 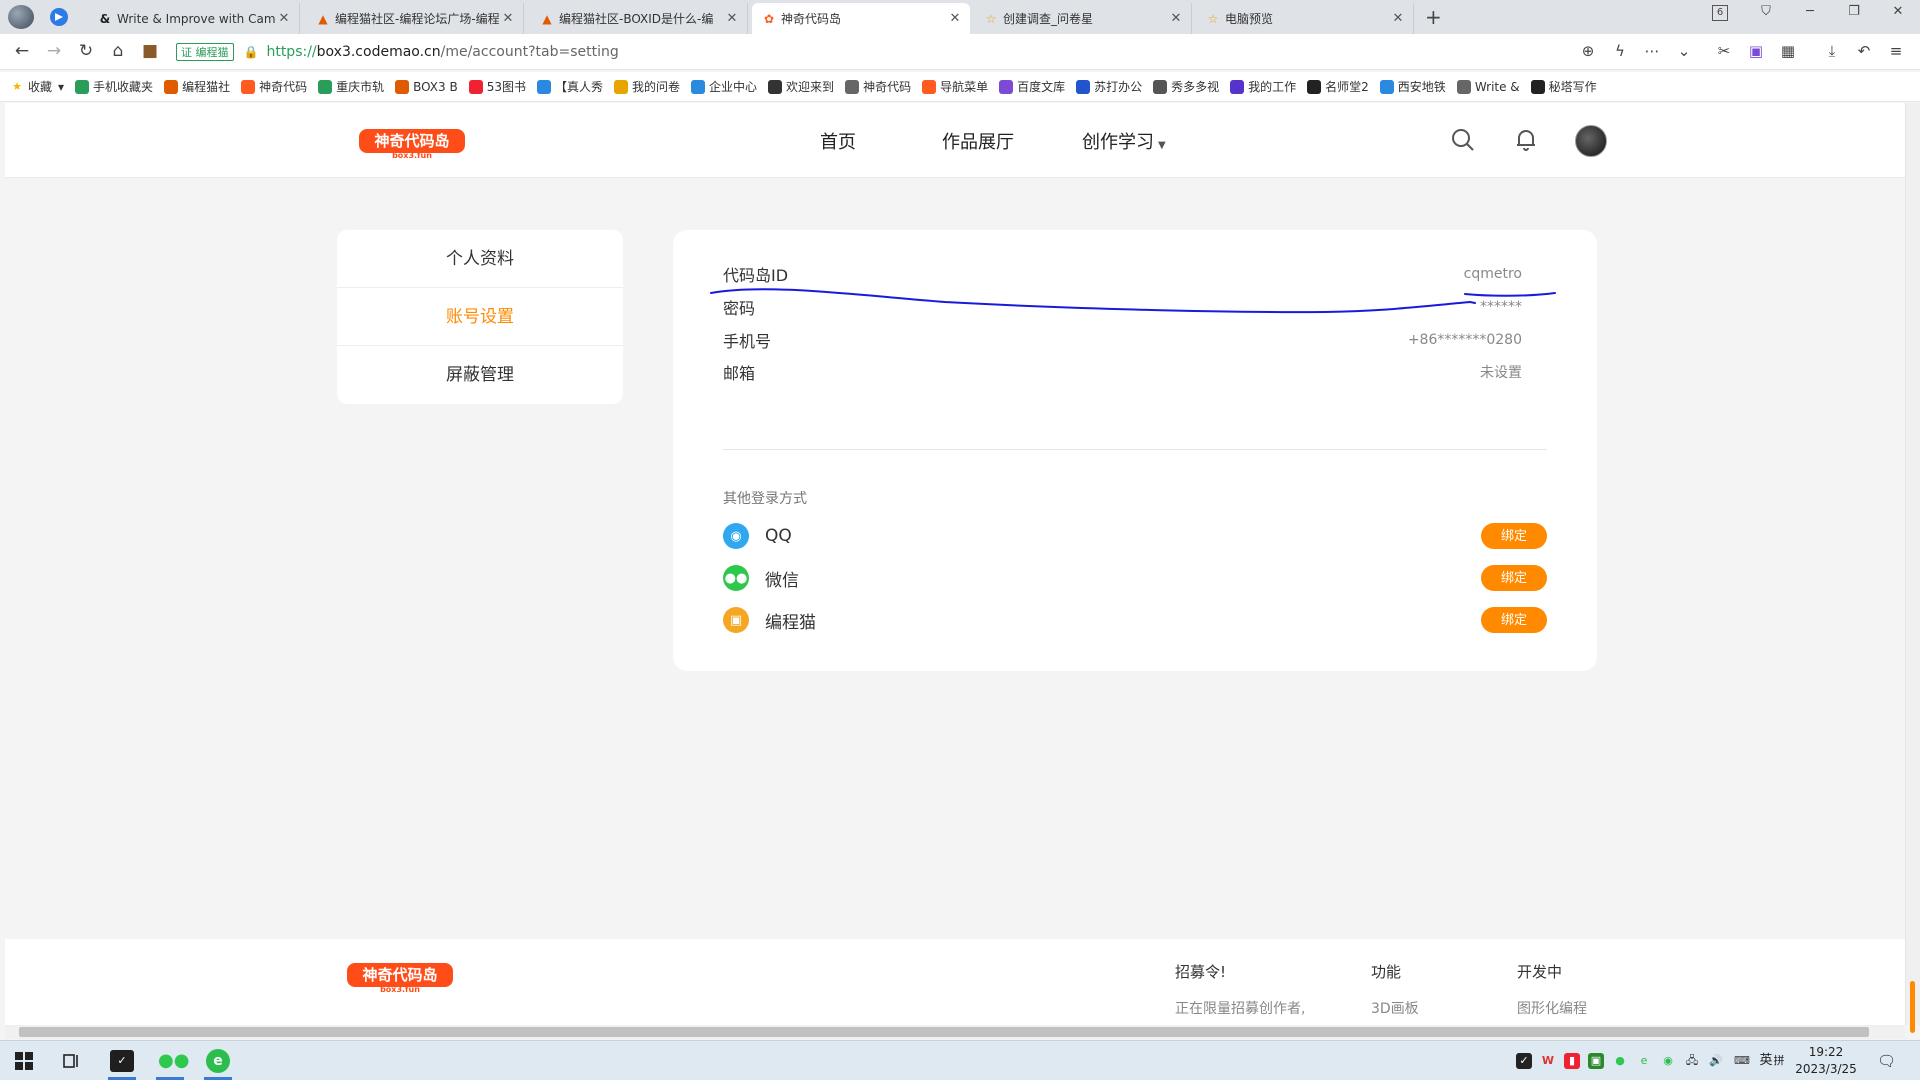 I want to click on tray-green-icon: ◉, so click(x=1668, y=1061).